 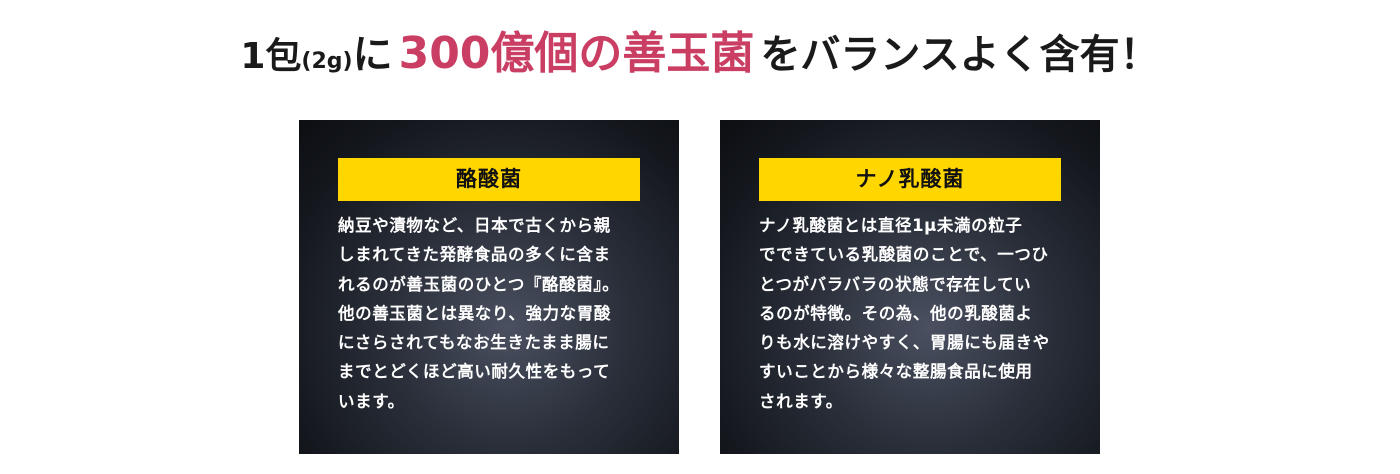 What do you see at coordinates (904, 343) in the screenshot?
I see `description-line: りも水に溶けやすく、胃腸にも届きや` at bounding box center [904, 343].